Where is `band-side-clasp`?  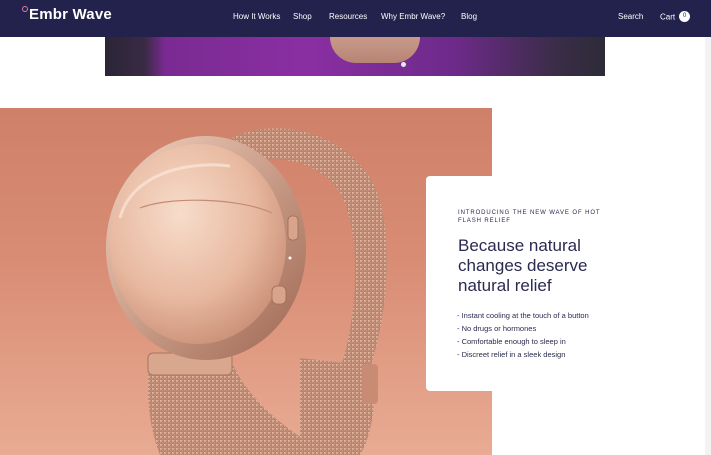
band-side-clasp is located at coordinates (370, 384).